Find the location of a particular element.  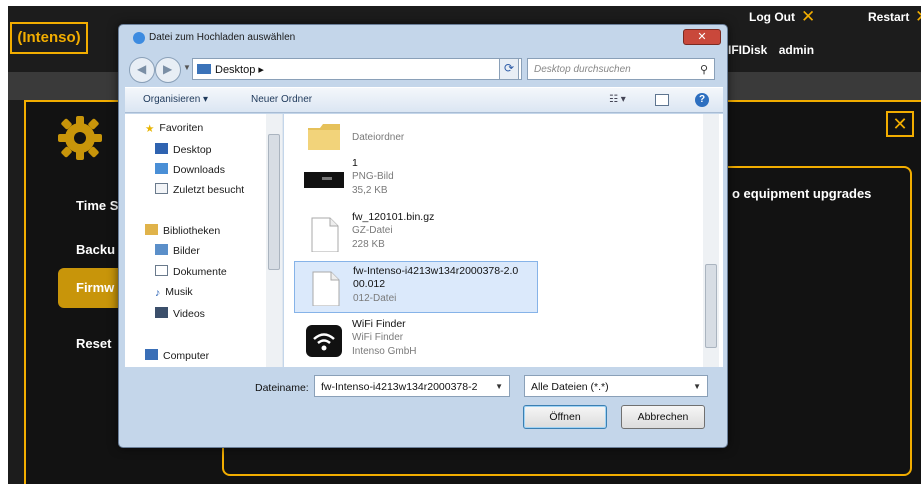

back-button: ◀ is located at coordinates (142, 70).